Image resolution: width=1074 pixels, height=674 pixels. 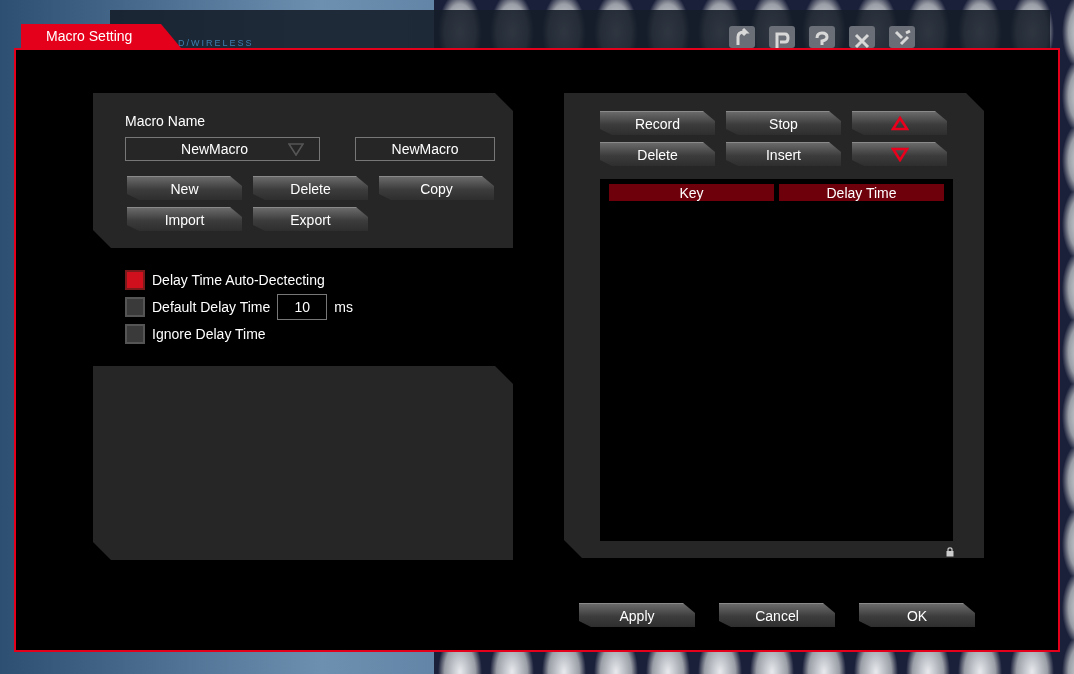 I want to click on macro-button: New, so click(x=184, y=188).